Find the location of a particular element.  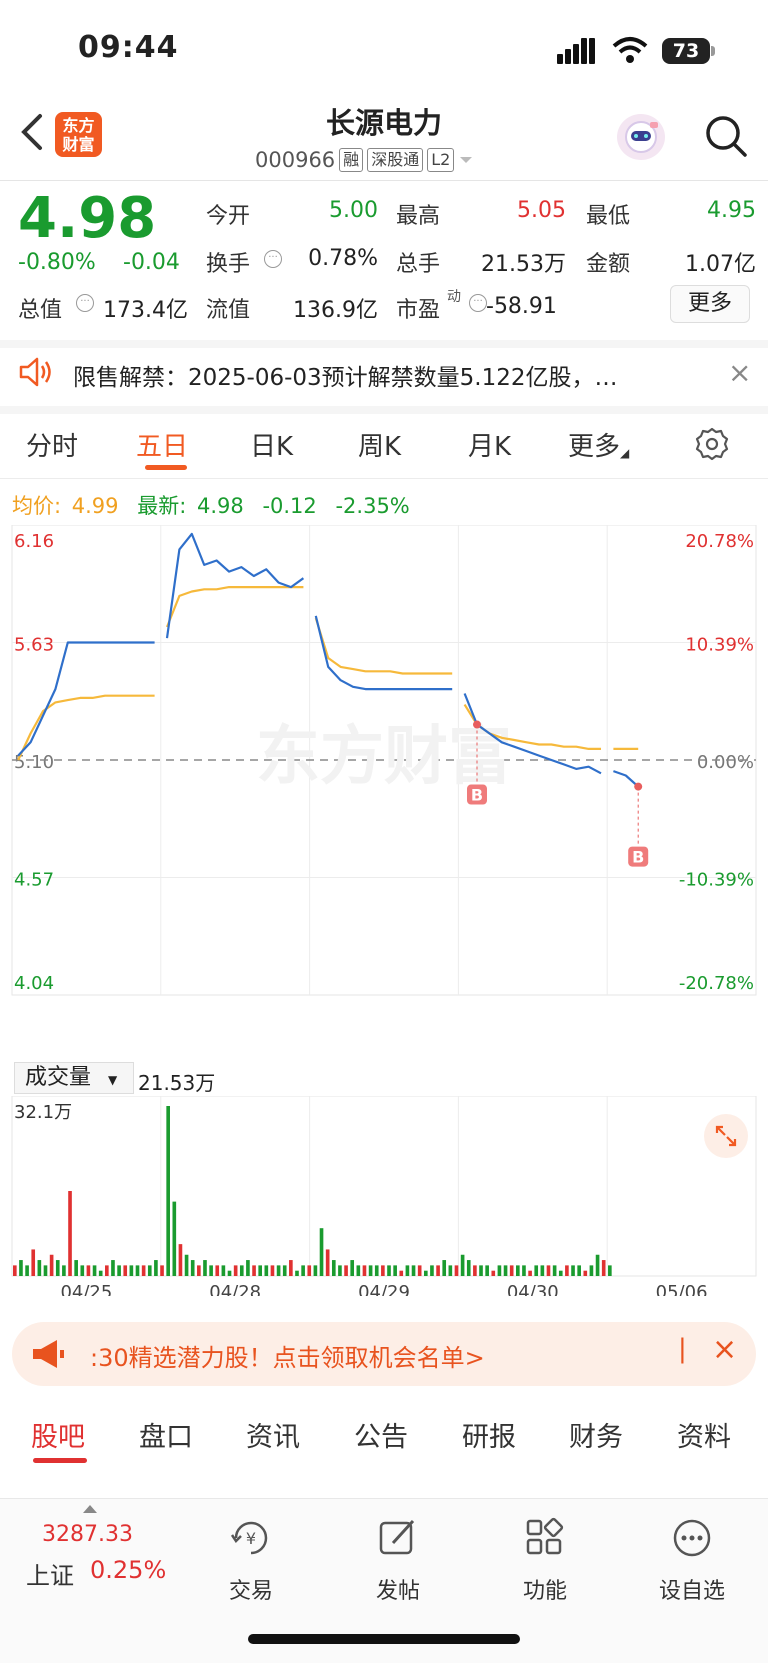

wifi-icon is located at coordinates (630, 50).